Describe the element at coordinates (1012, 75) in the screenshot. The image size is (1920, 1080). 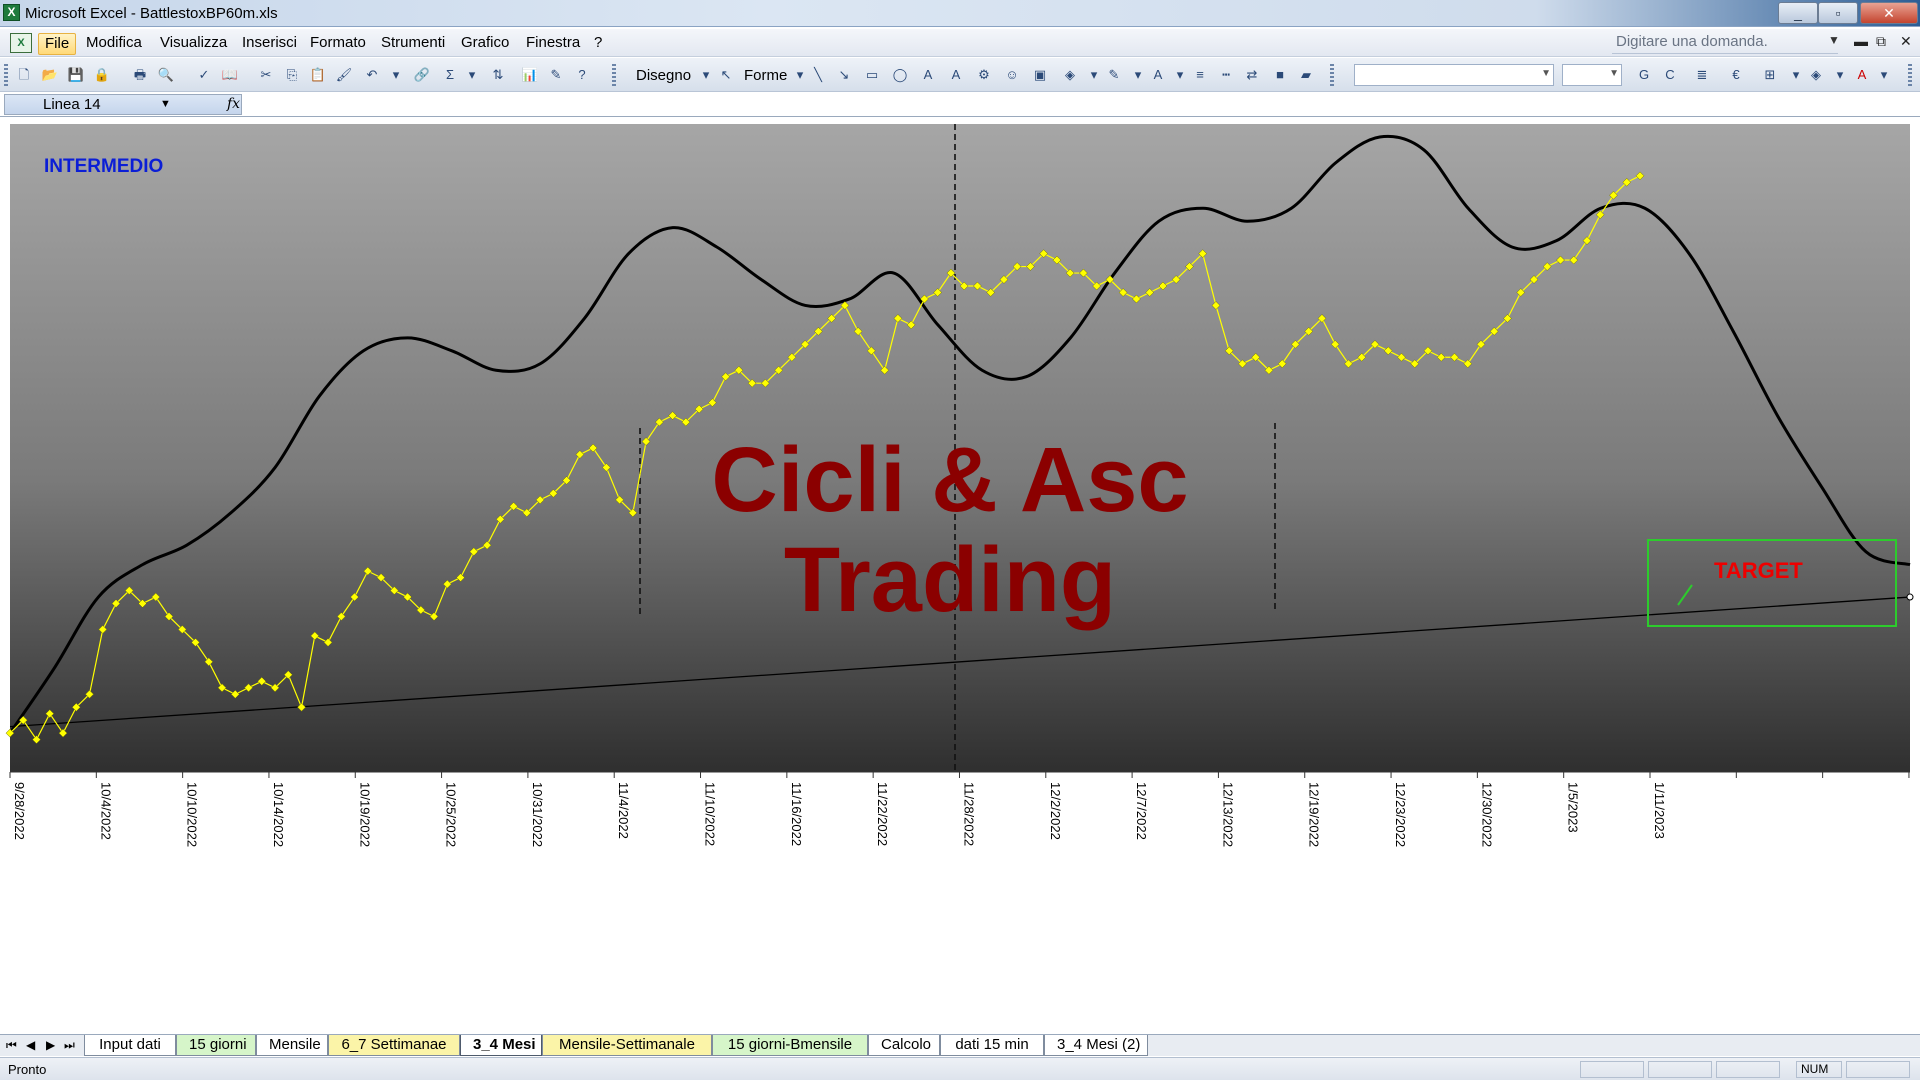
I see `clipart-icon: ☺` at that location.